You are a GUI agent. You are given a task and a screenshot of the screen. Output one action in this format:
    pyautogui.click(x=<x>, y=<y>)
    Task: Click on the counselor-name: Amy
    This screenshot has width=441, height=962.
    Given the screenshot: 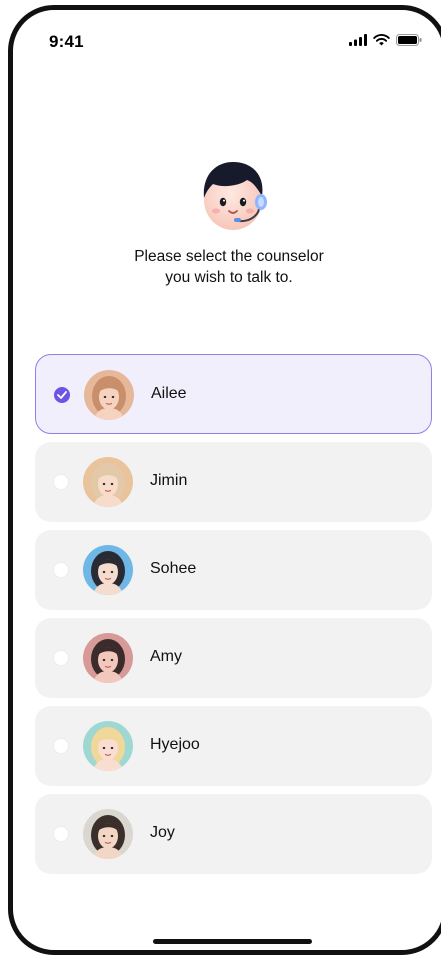 What is the action you would take?
    pyautogui.click(x=166, y=656)
    